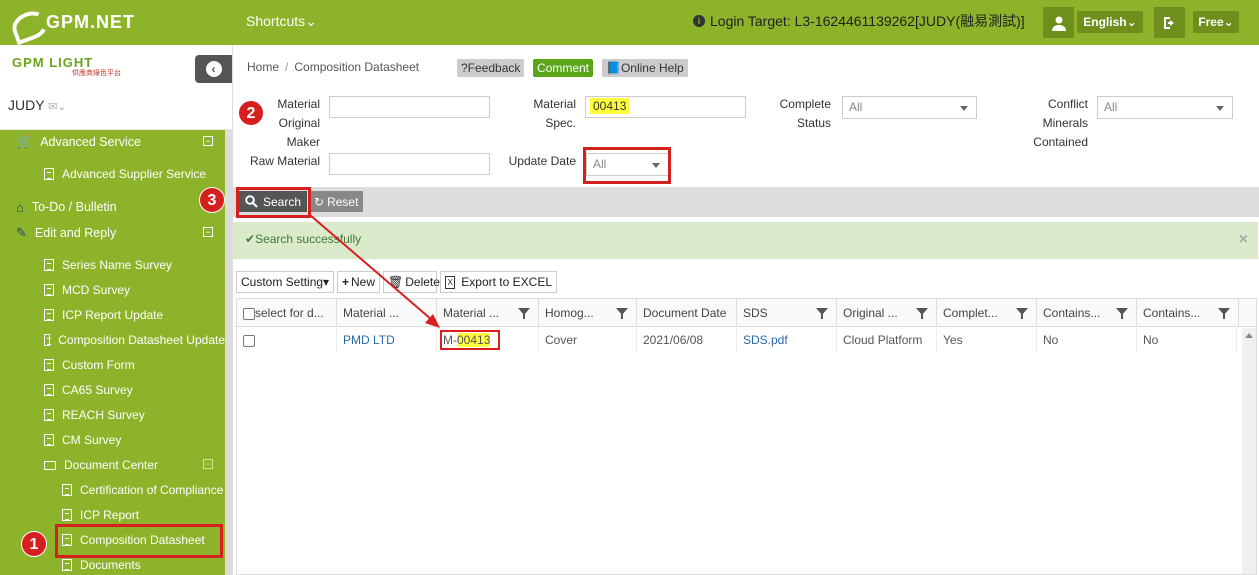  Describe the element at coordinates (610, 106) in the screenshot. I see `material-spec-value: 00413` at that location.